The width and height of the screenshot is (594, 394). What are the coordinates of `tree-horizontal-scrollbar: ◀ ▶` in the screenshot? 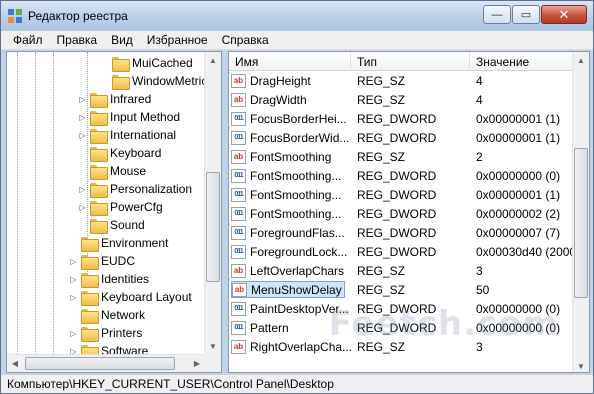 It's located at (106, 363).